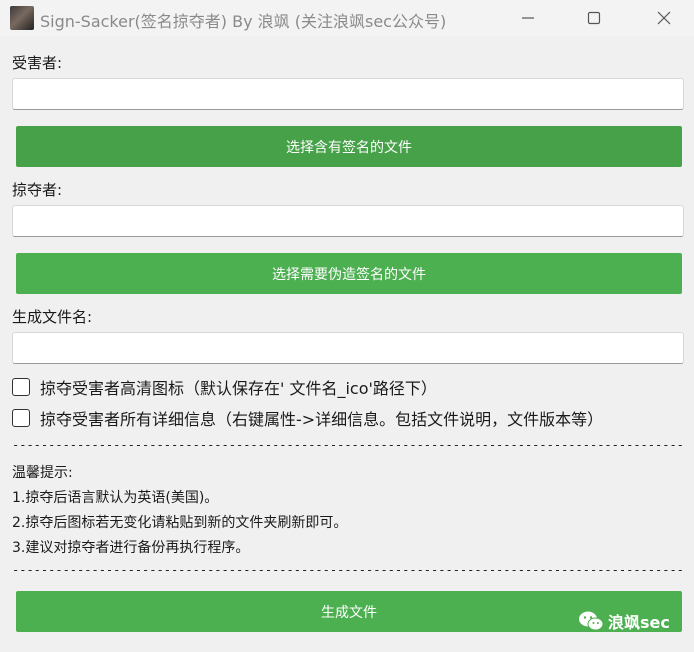 The width and height of the screenshot is (694, 652). I want to click on output-filename-label: 生成文件名:, so click(52, 317).